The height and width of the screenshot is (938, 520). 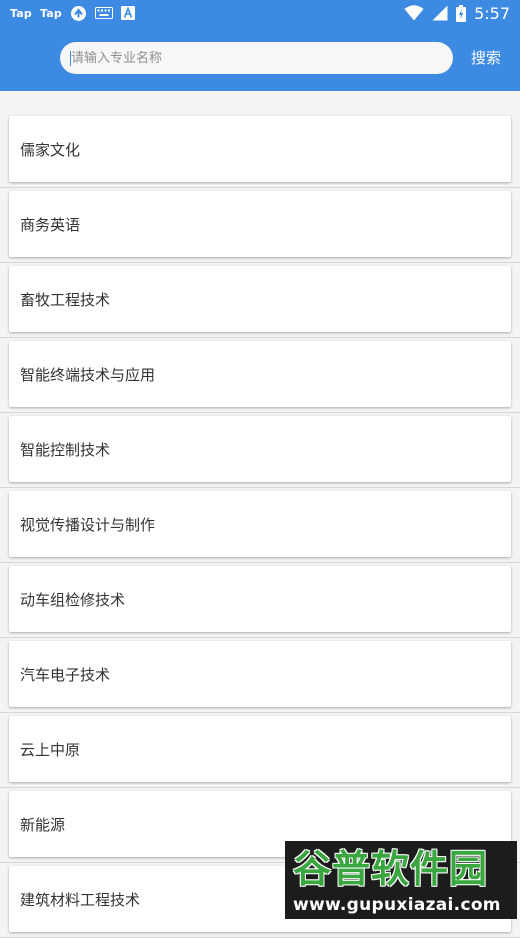 I want to click on list-item: 儒家文化, so click(x=260, y=150).